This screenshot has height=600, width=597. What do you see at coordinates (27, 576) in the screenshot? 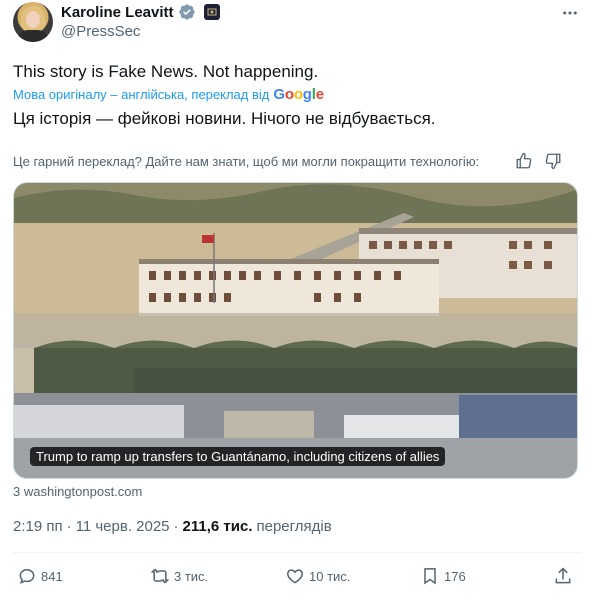
I see `reply-icon` at bounding box center [27, 576].